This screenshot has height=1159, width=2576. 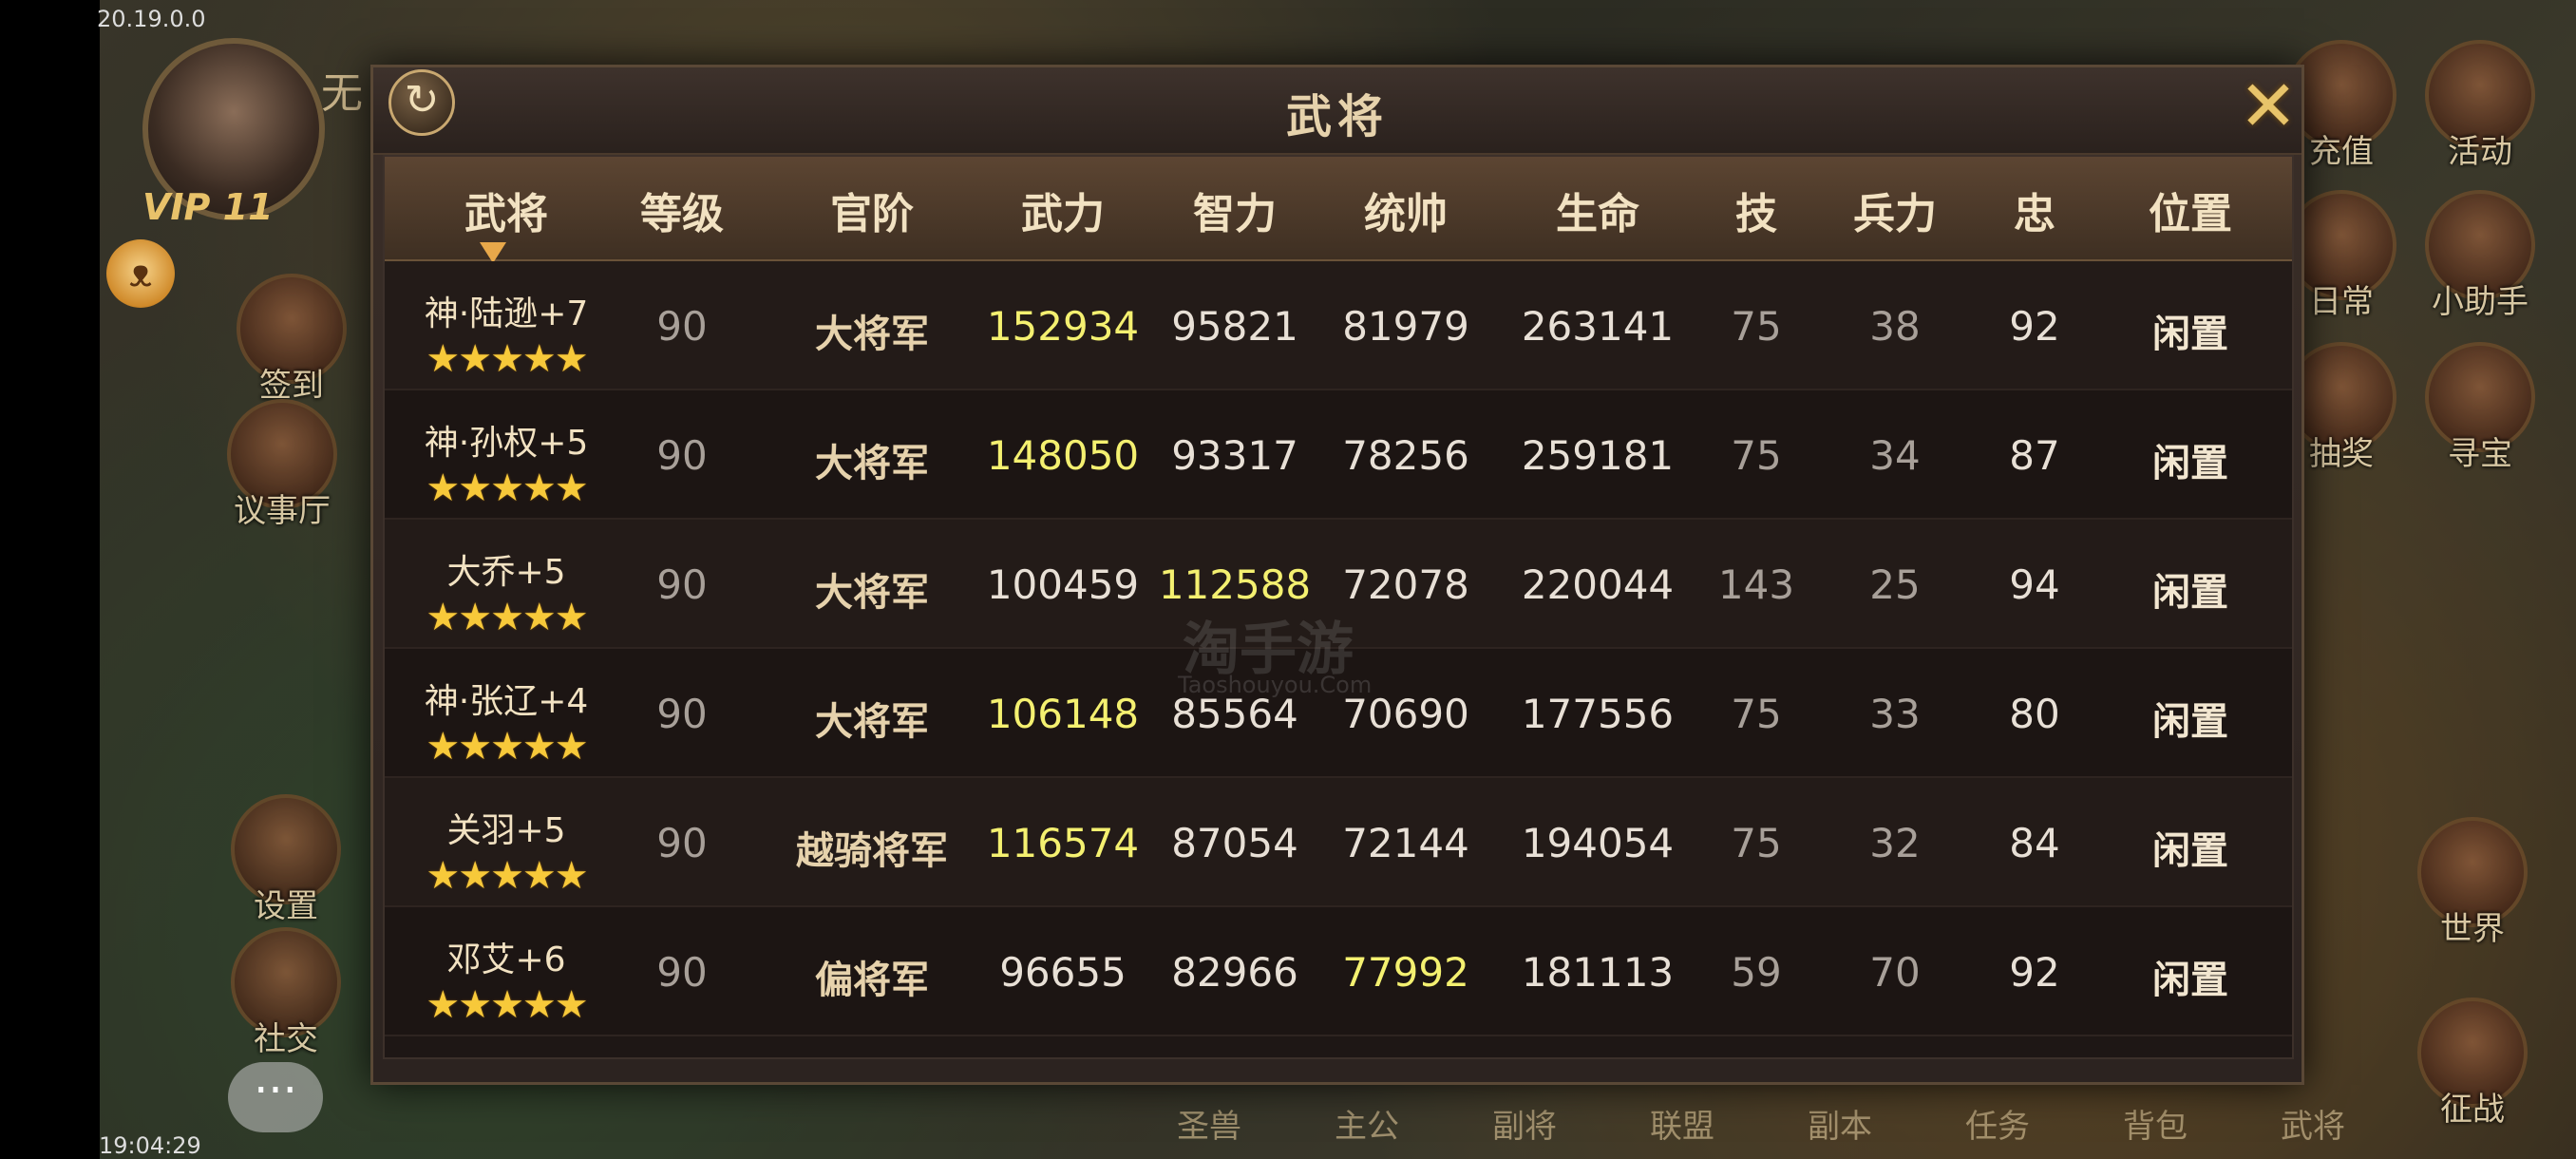 I want to click on column-header: 生命, so click(x=1597, y=210).